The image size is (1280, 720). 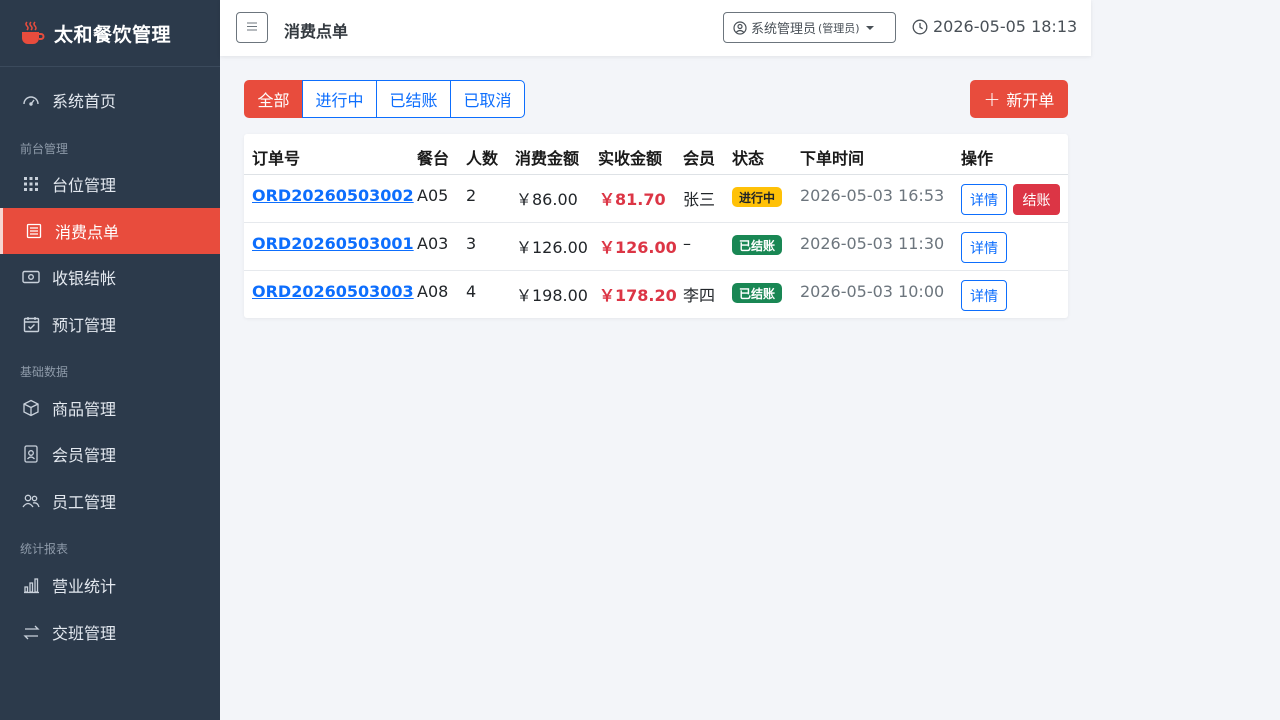 I want to click on member-card-icon, so click(x=31, y=454).